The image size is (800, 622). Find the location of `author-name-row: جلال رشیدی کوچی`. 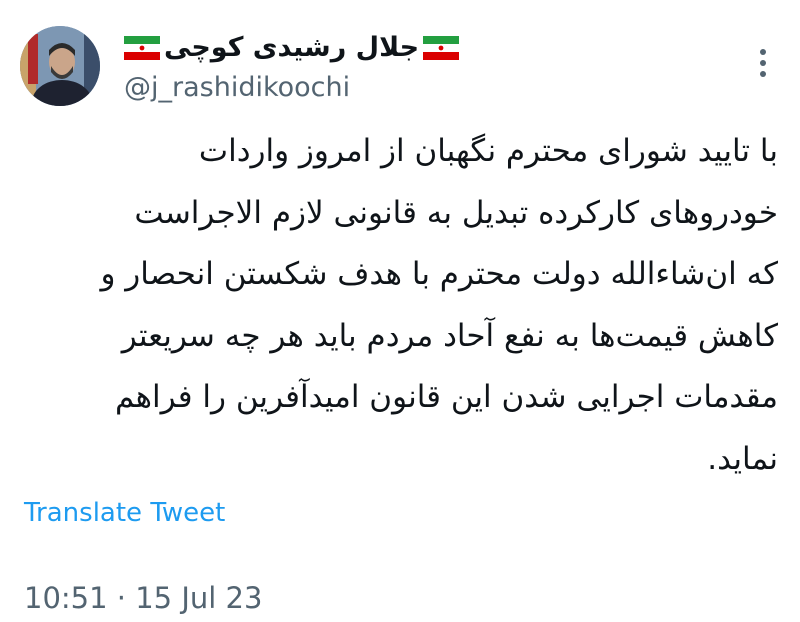

author-name-row: جلال رشیدی کوچی is located at coordinates (292, 48).